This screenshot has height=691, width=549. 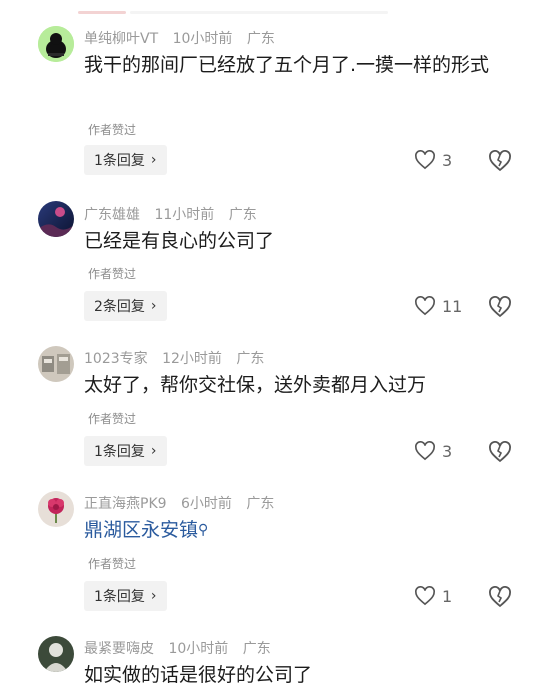 I want to click on comment-meta: 正直海燕PK9 6小时前 广东, so click(x=184, y=503).